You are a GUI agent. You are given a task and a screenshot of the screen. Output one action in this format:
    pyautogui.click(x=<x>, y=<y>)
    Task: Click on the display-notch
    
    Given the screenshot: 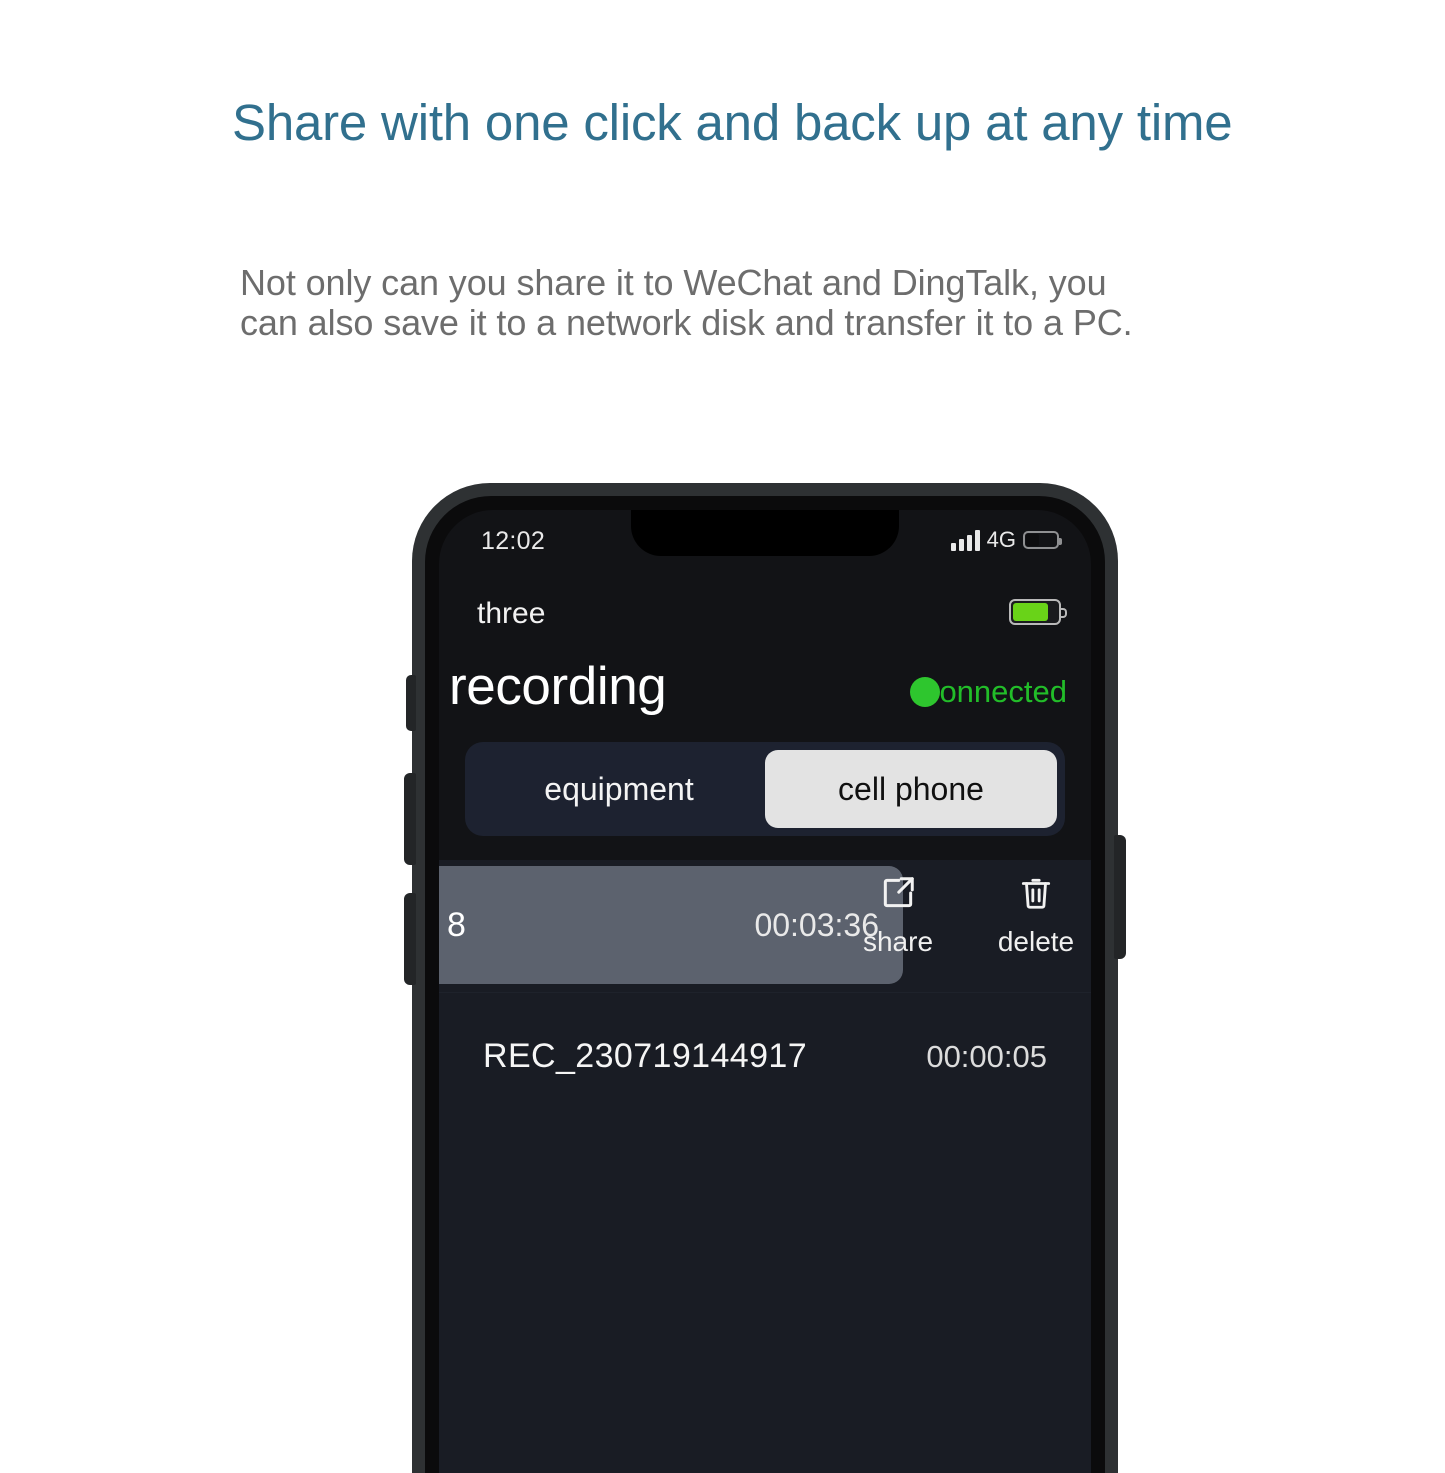 What is the action you would take?
    pyautogui.click(x=765, y=533)
    